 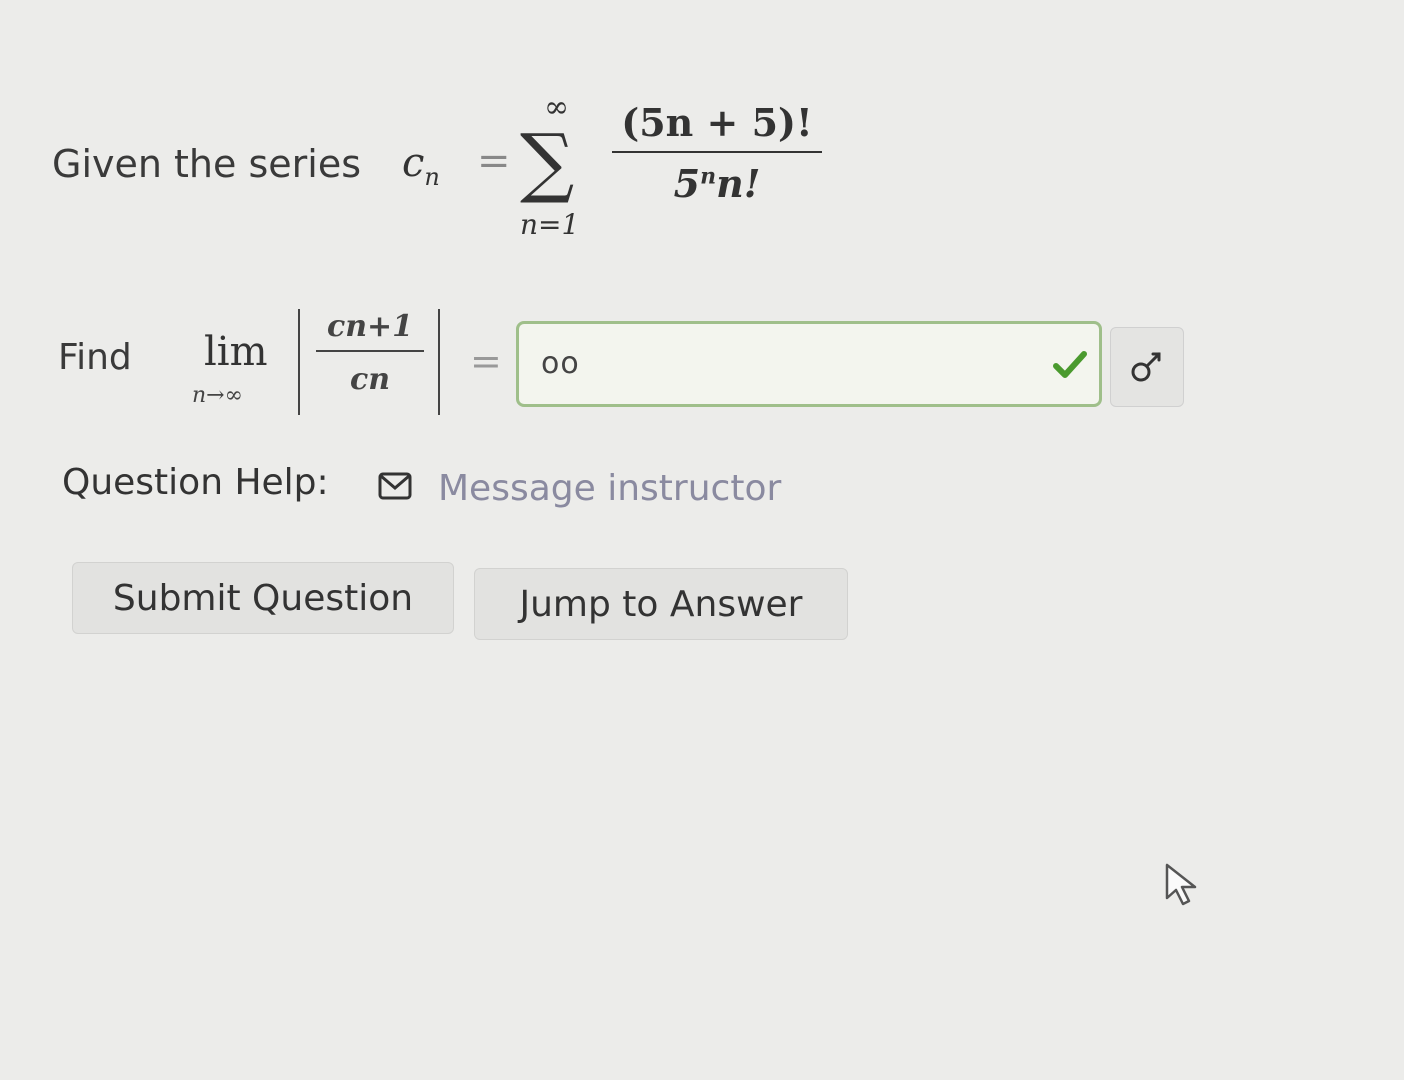 What do you see at coordinates (207, 164) in the screenshot?
I see `series-label: Given the series` at bounding box center [207, 164].